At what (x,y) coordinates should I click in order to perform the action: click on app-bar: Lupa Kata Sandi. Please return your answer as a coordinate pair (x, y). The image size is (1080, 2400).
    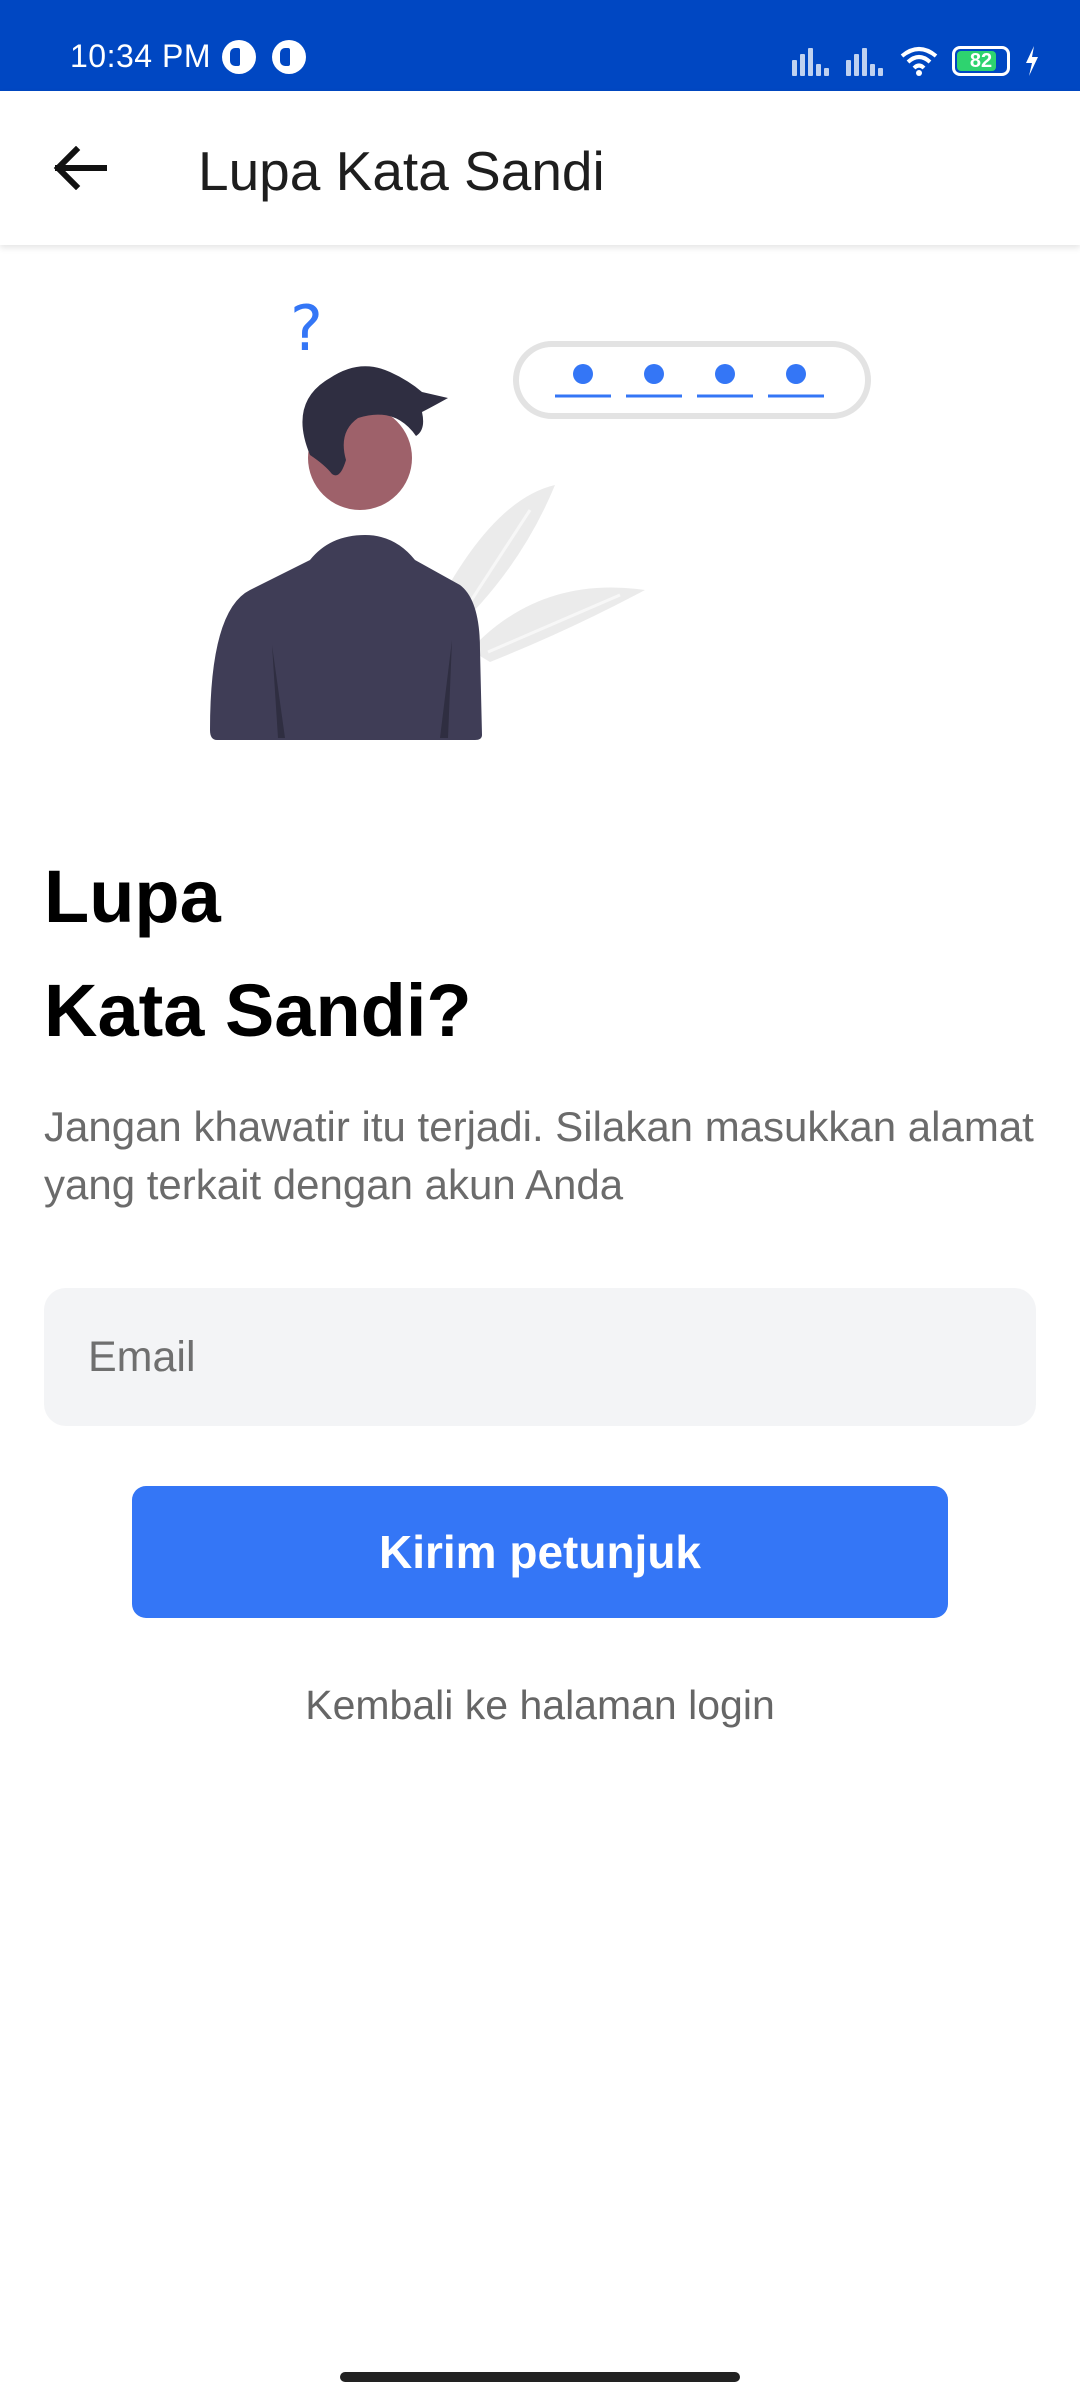
    Looking at the image, I should click on (540, 168).